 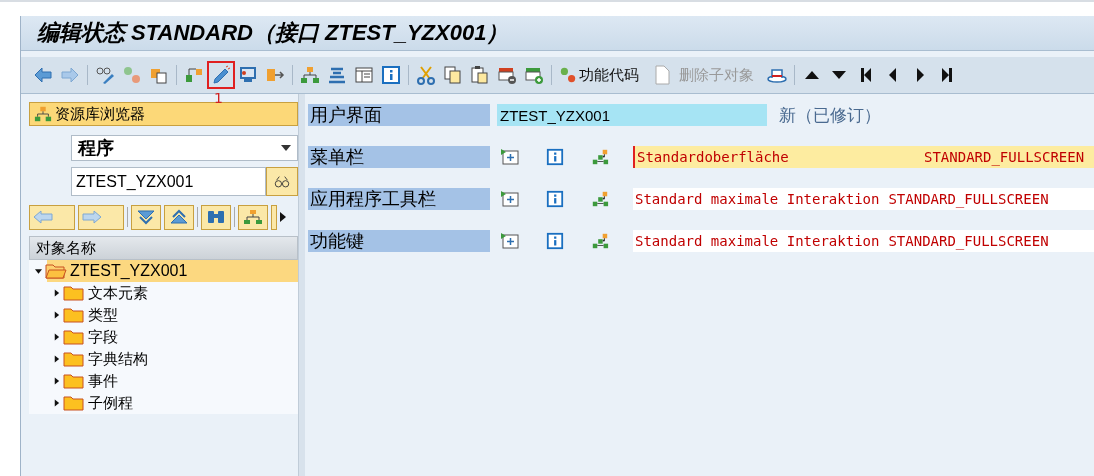 I want to click on field-label: 用户界面, so click(x=399, y=115).